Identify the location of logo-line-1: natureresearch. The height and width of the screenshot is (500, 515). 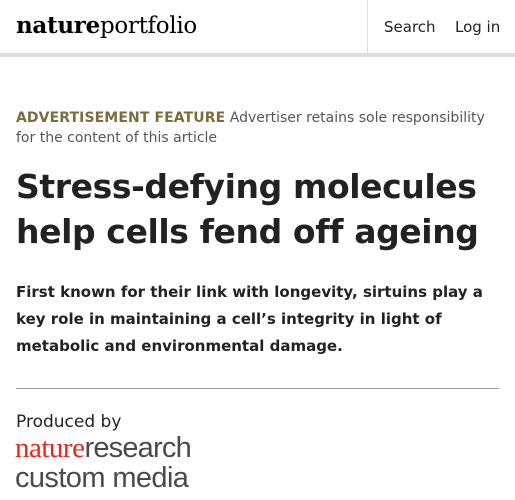
(103, 448).